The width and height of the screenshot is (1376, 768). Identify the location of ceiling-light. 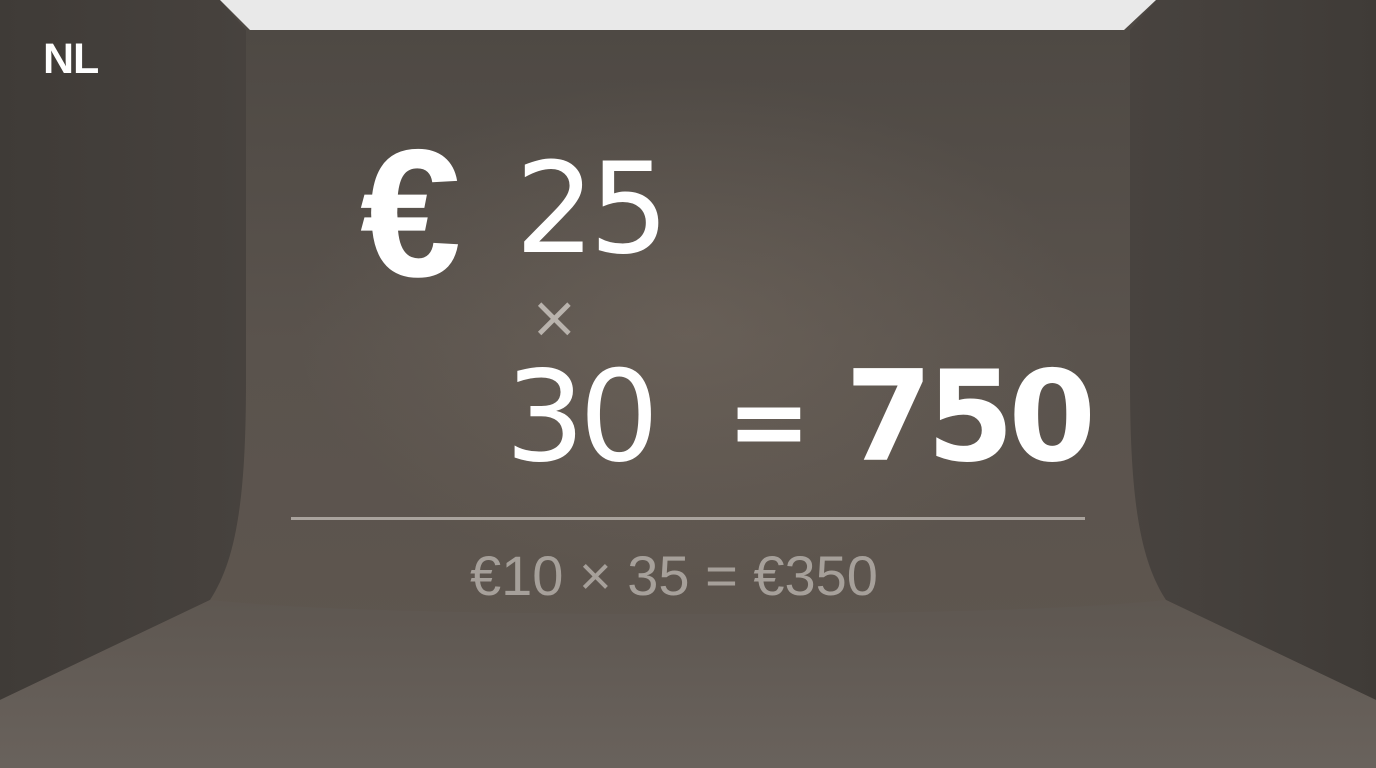
(688, 15).